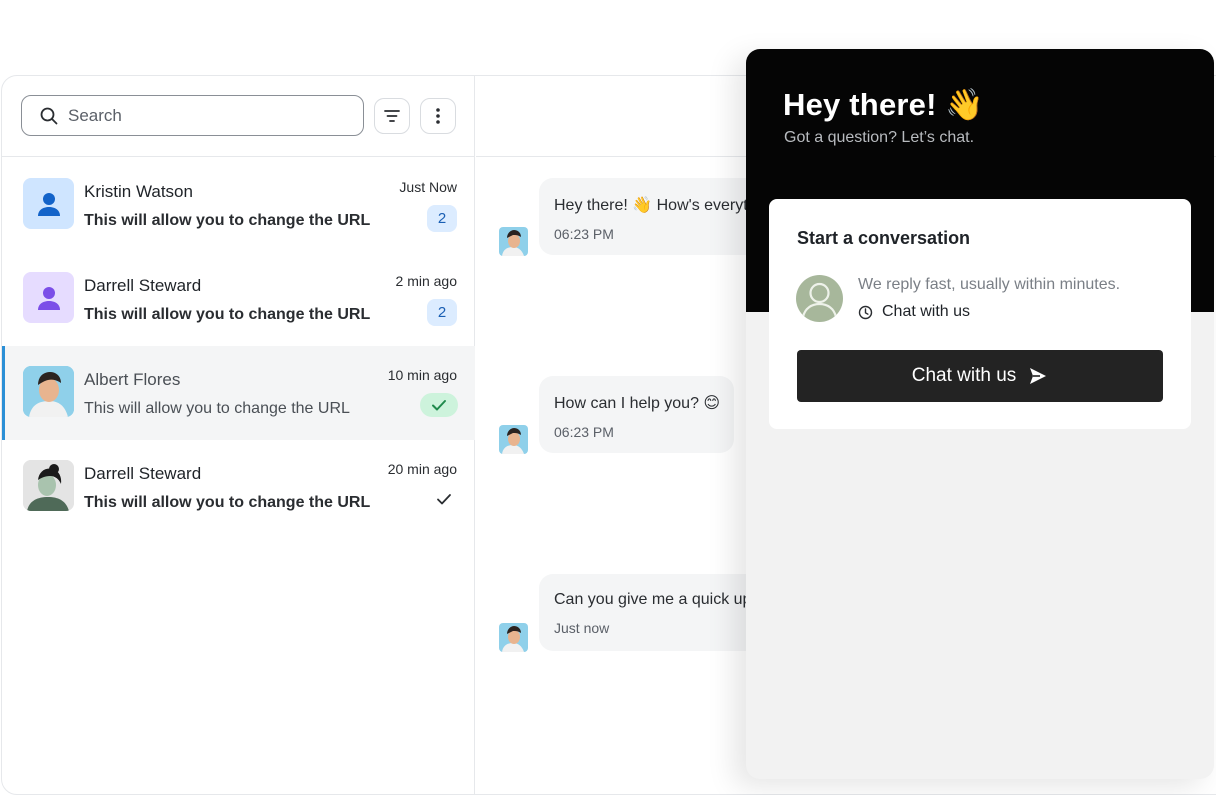 The width and height of the screenshot is (1216, 795). Describe the element at coordinates (879, 137) in the screenshot. I see `widget-subtitle: Got a question? Let’s chat.` at that location.